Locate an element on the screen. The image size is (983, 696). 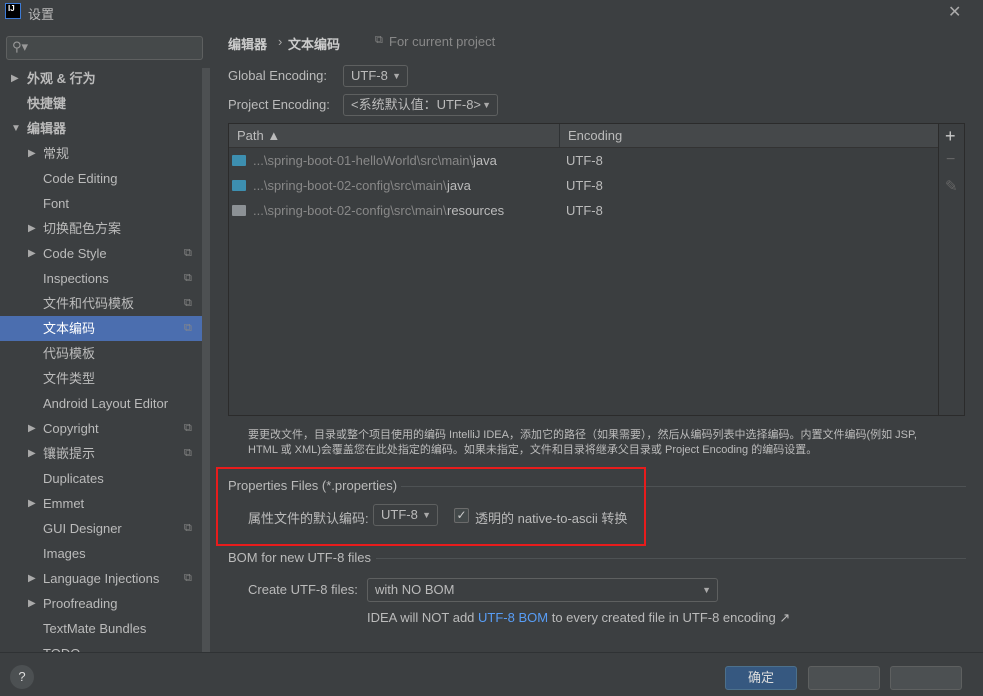
global-encoding-label: Global Encoding: is located at coordinates (278, 75).